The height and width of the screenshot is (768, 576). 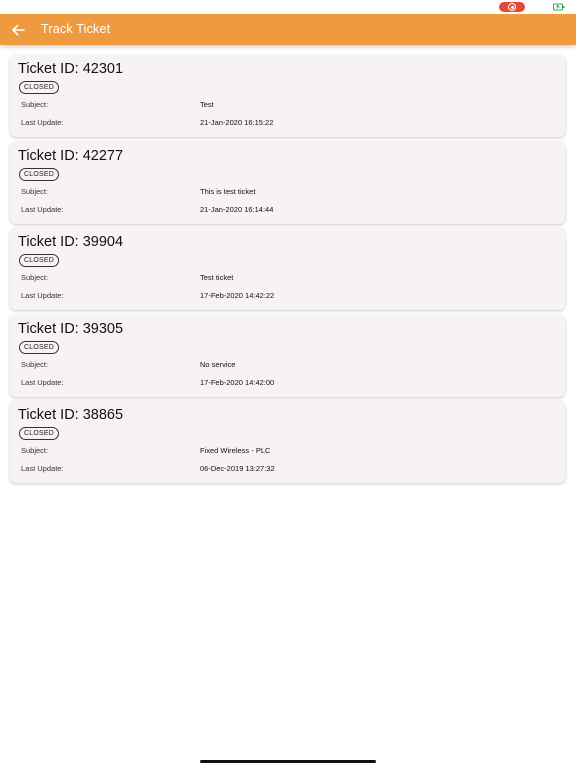 I want to click on subject-value: Fixed Wireless - PLC, so click(x=235, y=450).